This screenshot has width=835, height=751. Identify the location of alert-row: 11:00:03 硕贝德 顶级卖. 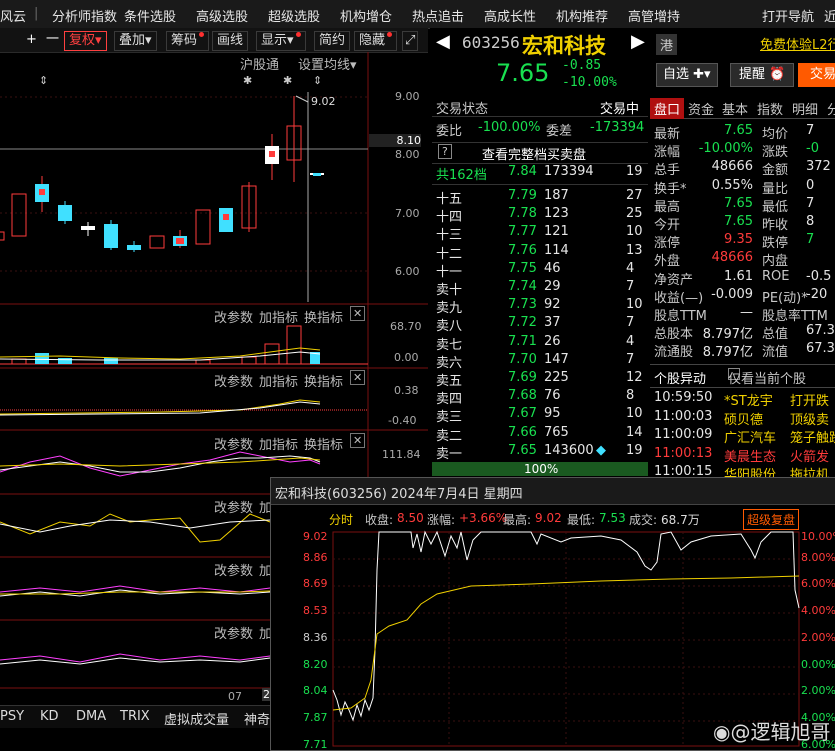
(742, 418).